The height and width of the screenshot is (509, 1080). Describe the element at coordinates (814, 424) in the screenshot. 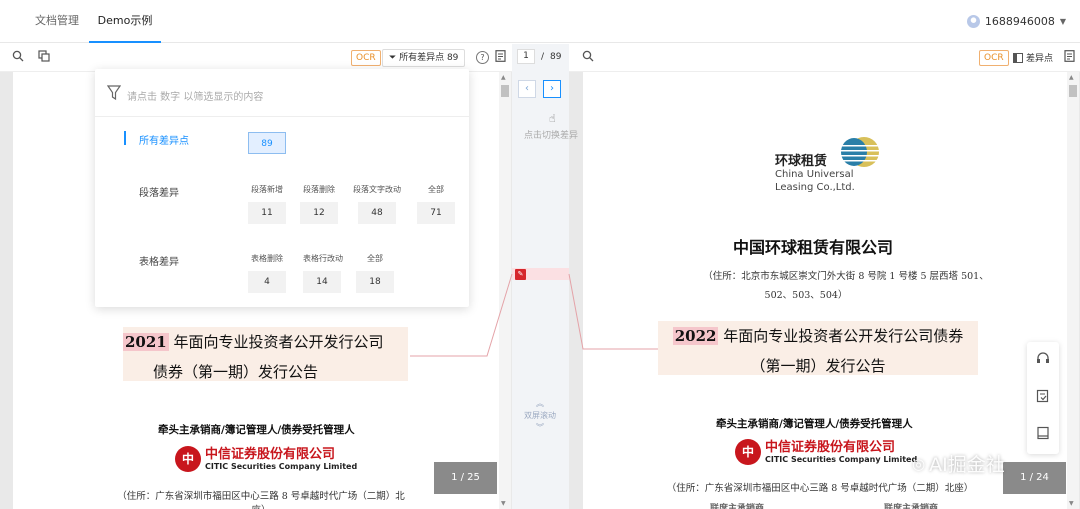

I see `right-lead-underwriter: 牵头主承销商/簿记管理人/债券受托管理人` at that location.